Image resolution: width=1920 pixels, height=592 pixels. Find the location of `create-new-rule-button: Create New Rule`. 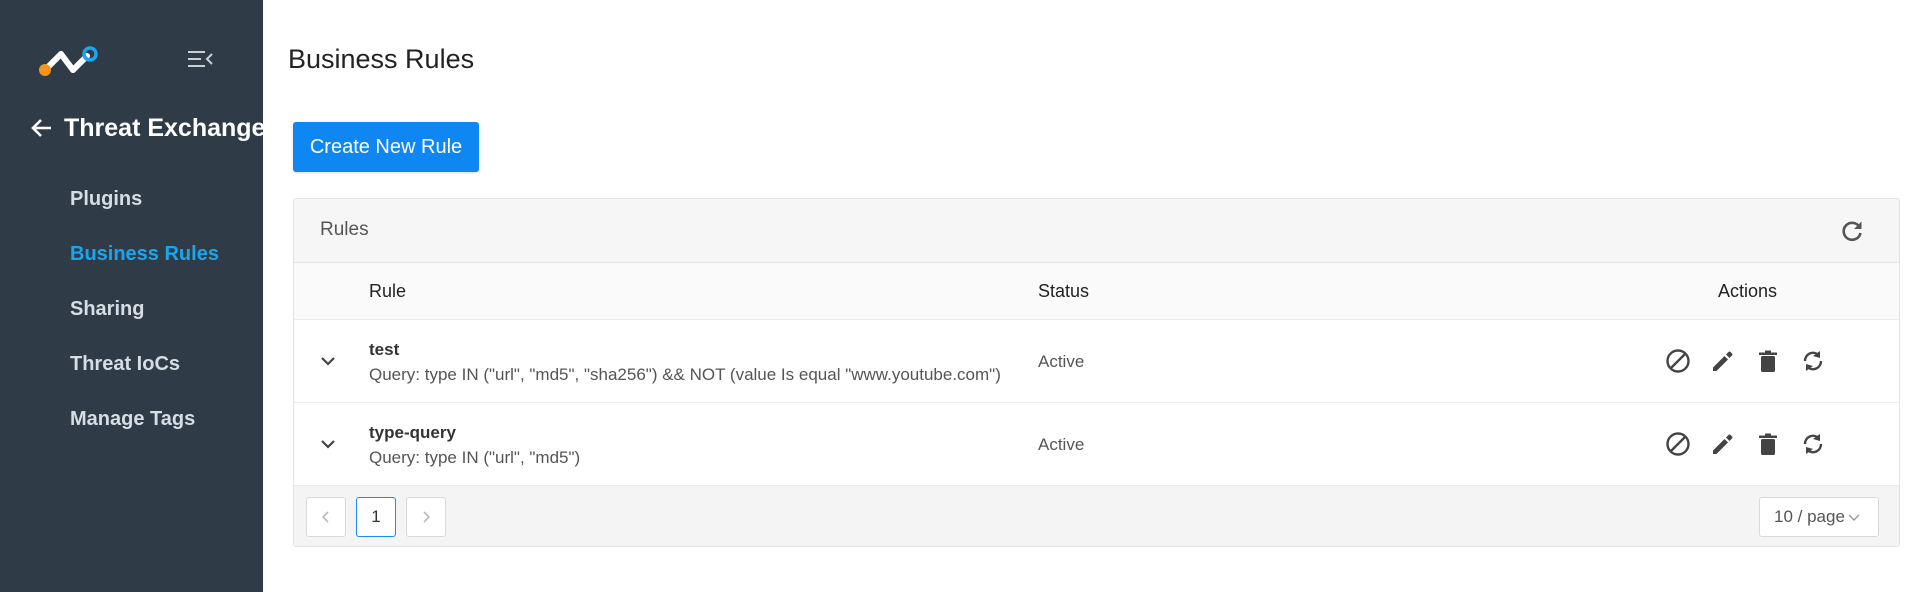

create-new-rule-button: Create New Rule is located at coordinates (386, 147).